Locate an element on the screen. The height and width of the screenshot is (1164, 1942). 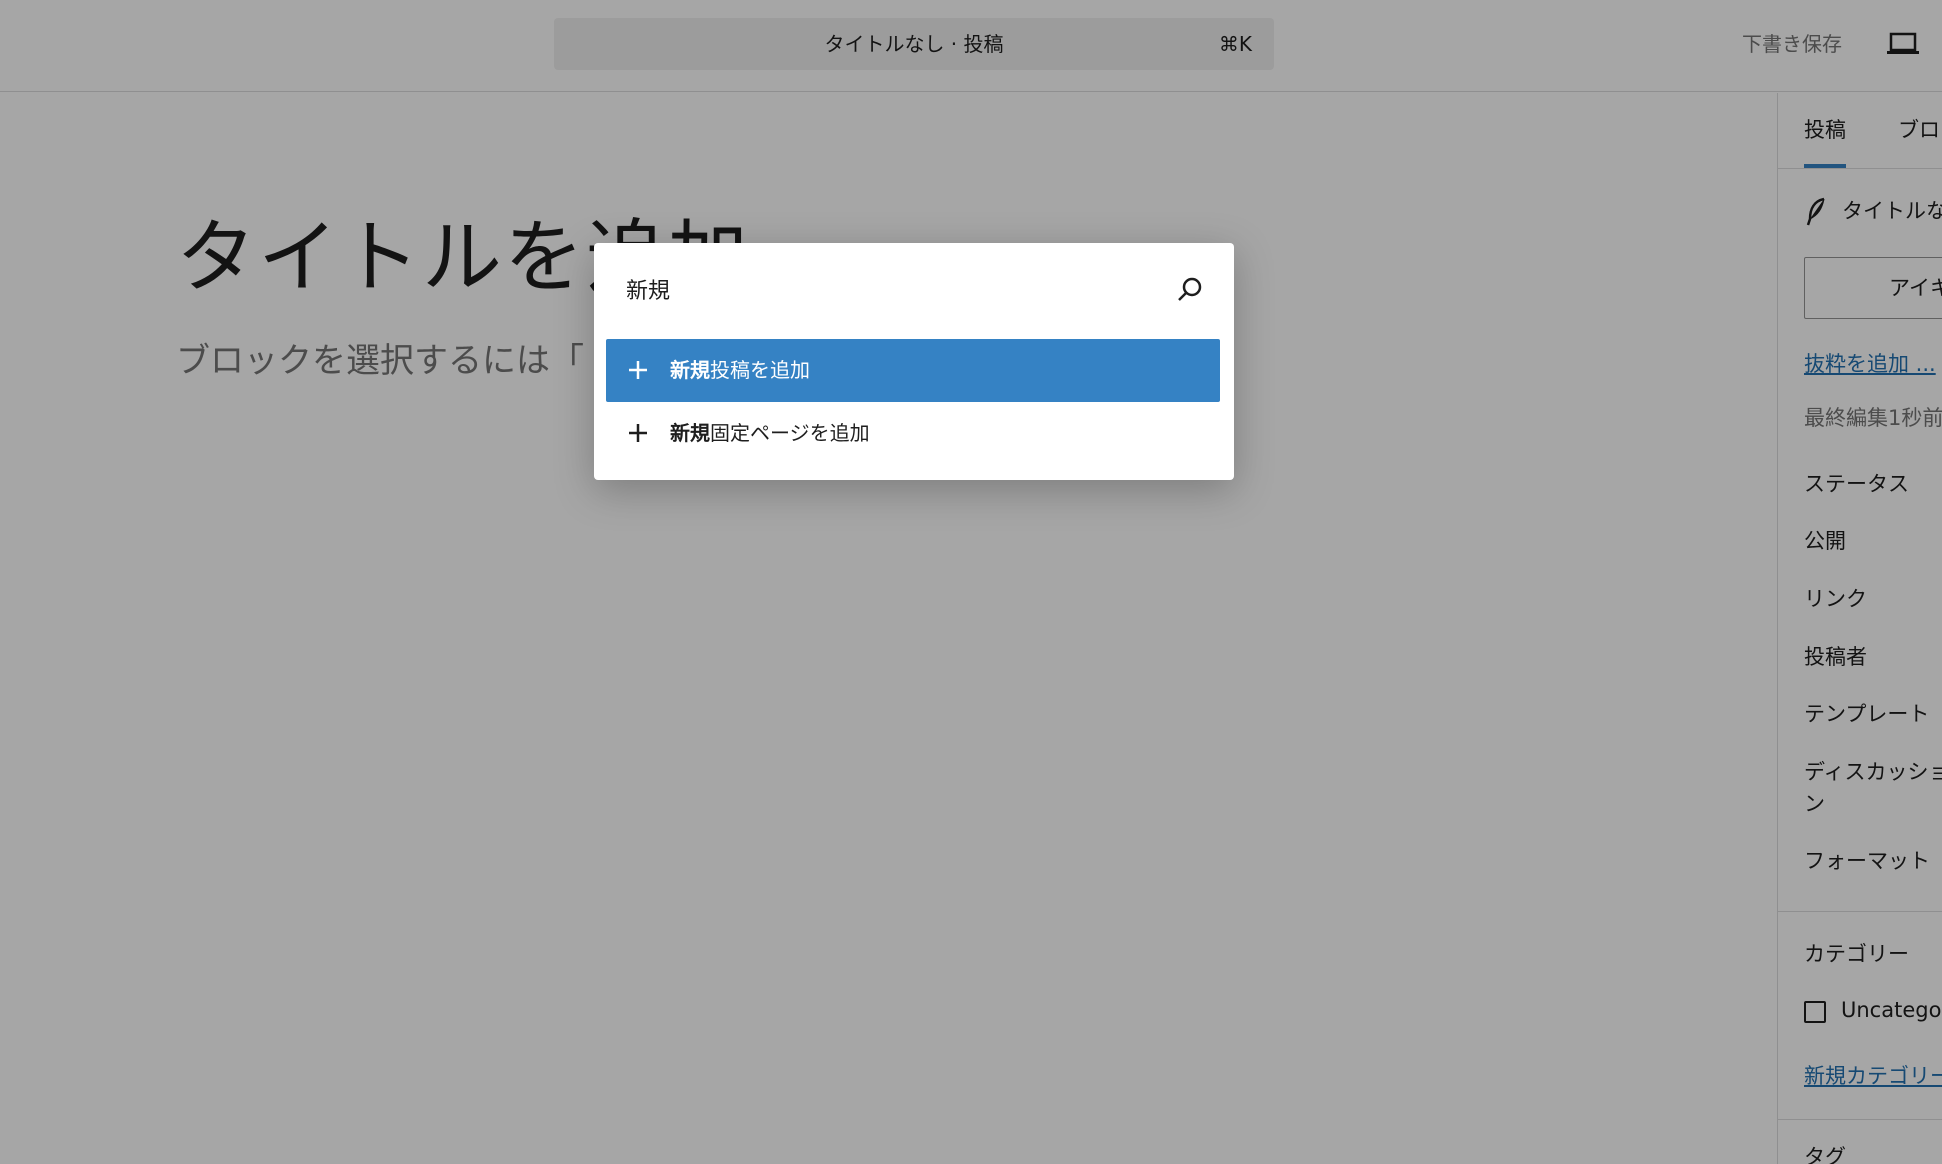
command-label: 新規固定ページを追加 is located at coordinates (770, 433).